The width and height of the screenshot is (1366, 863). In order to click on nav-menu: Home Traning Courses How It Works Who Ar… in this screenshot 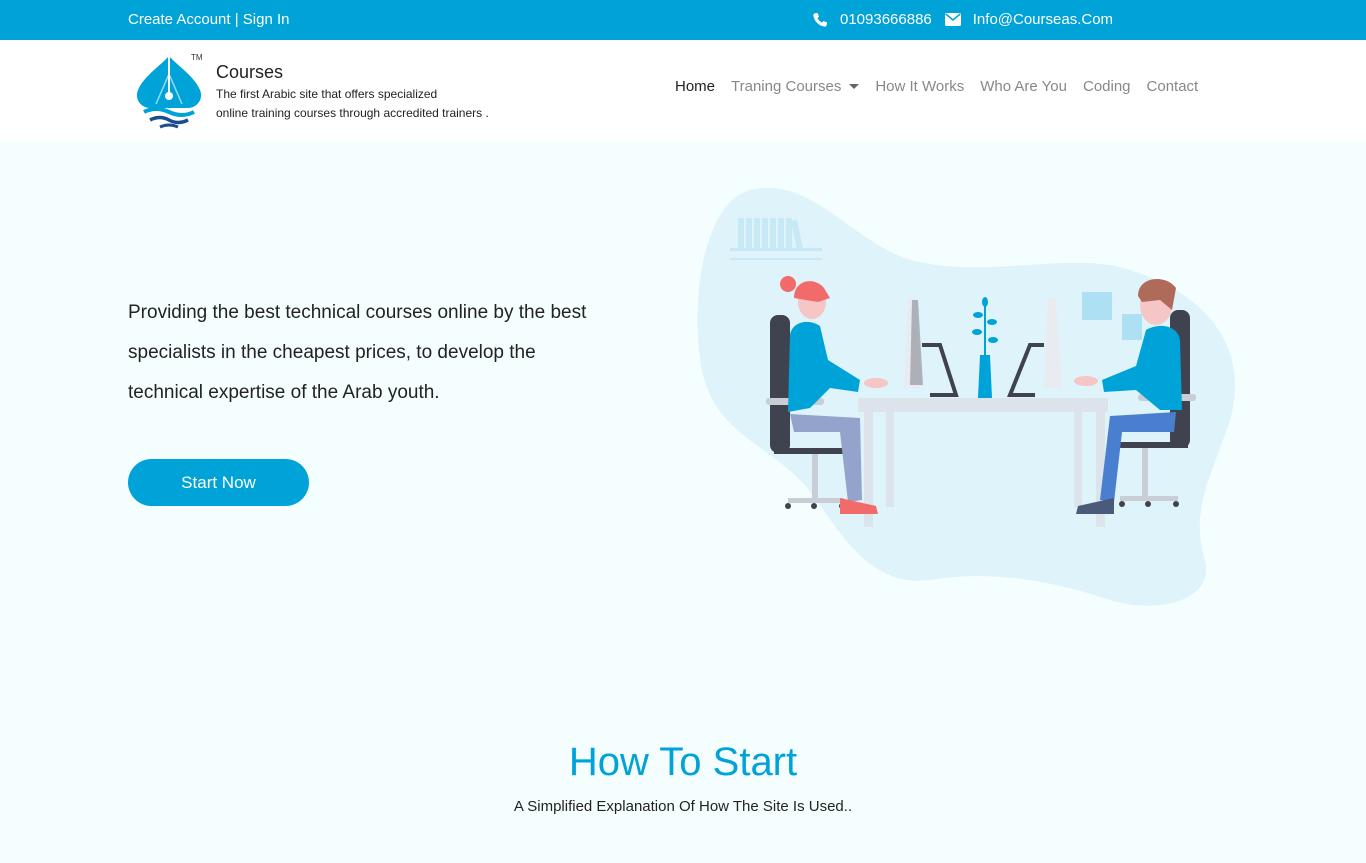, I will do `click(944, 86)`.